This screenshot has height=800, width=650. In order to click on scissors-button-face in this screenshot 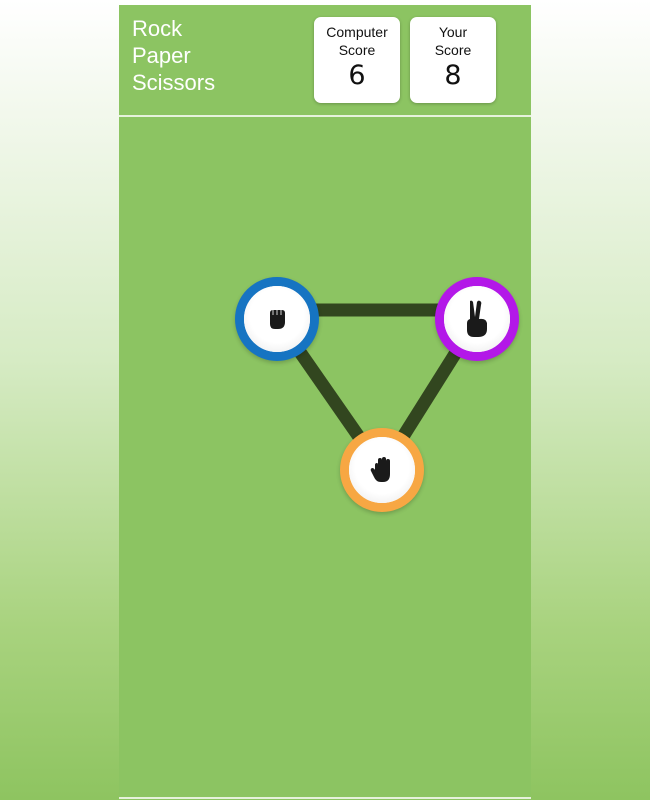, I will do `click(477, 319)`.